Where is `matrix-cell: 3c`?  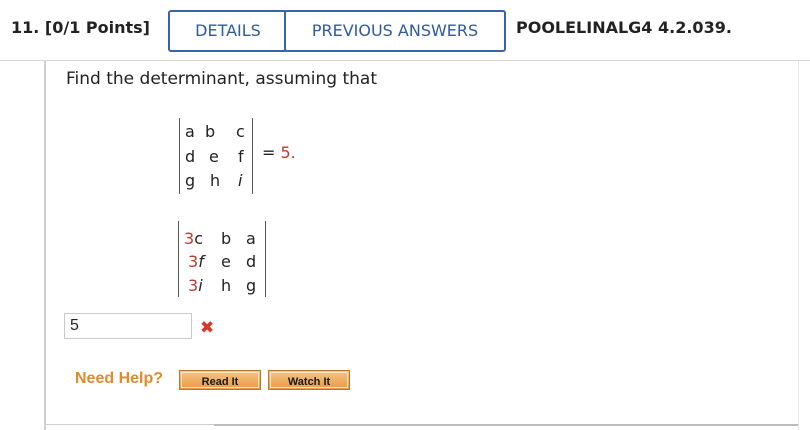 matrix-cell: 3c is located at coordinates (193, 238).